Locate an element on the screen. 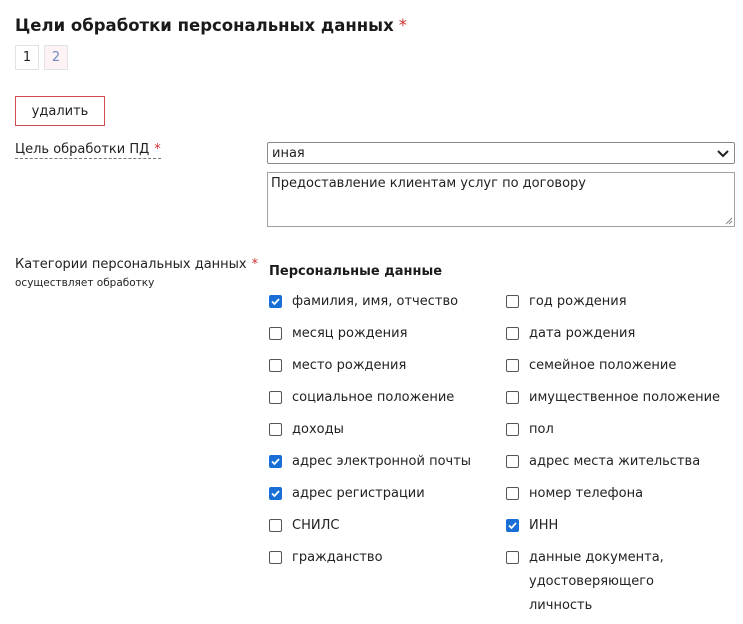 This screenshot has height=624, width=743. option-item: доходы is located at coordinates (306, 435).